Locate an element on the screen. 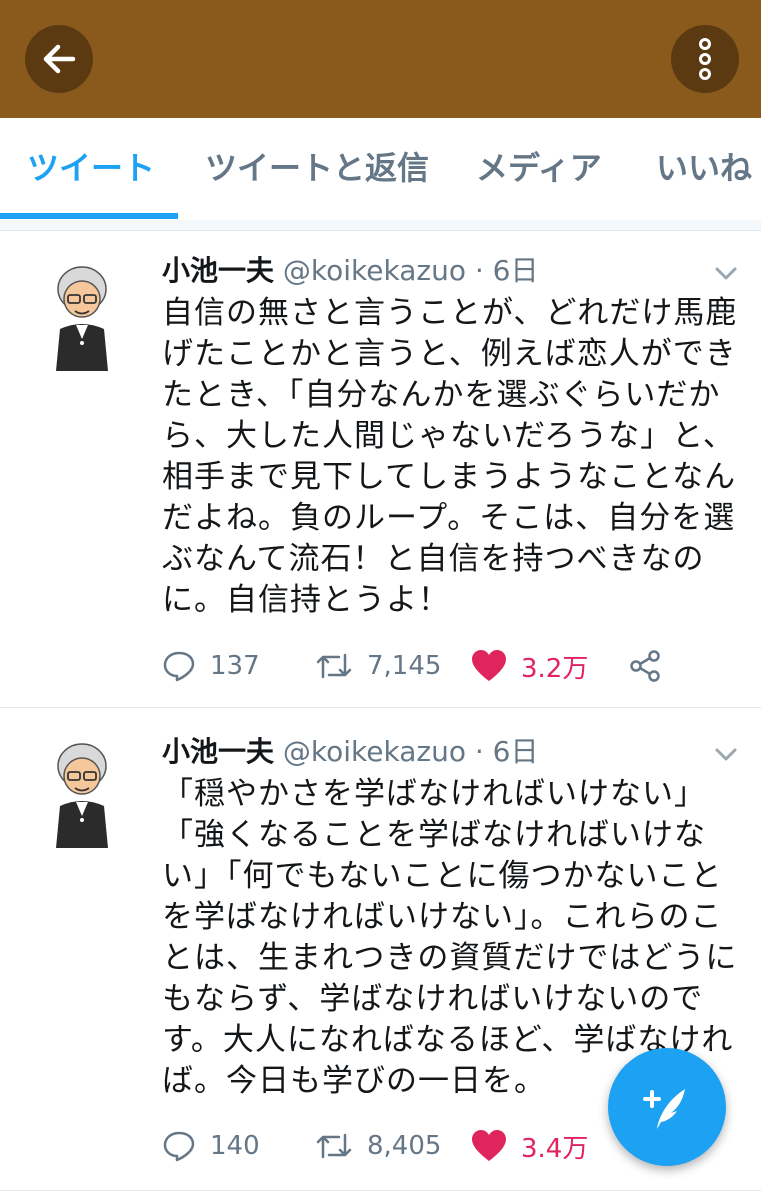  tab-tweets: ツイート is located at coordinates (91, 168).